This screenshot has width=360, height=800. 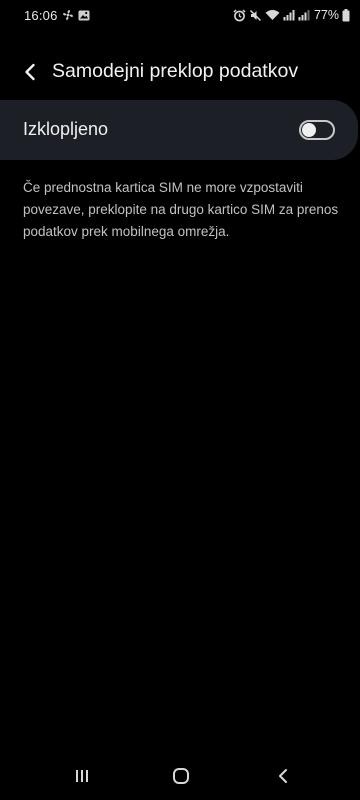 I want to click on wifi-icon, so click(x=272, y=15).